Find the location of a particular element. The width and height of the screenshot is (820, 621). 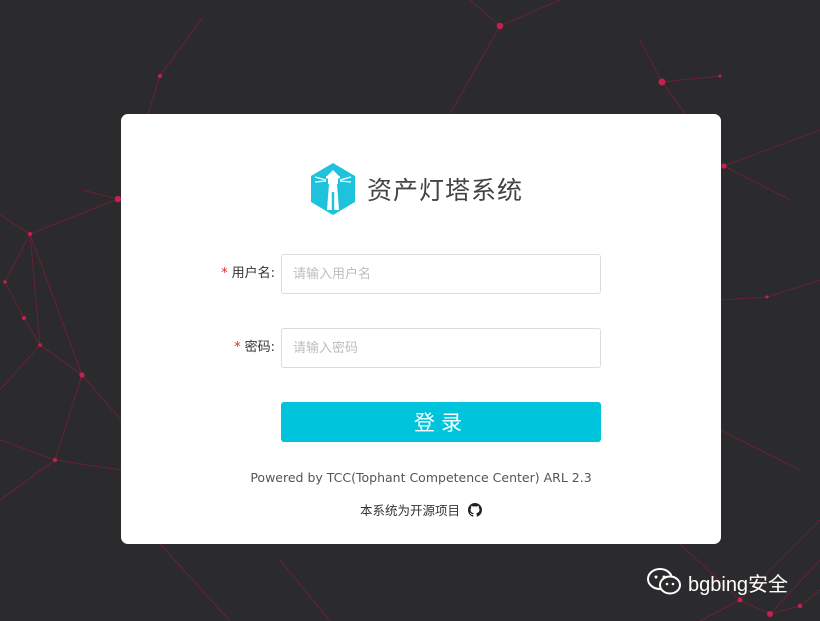

brand-header: 资产灯塔系统 is located at coordinates (416, 189).